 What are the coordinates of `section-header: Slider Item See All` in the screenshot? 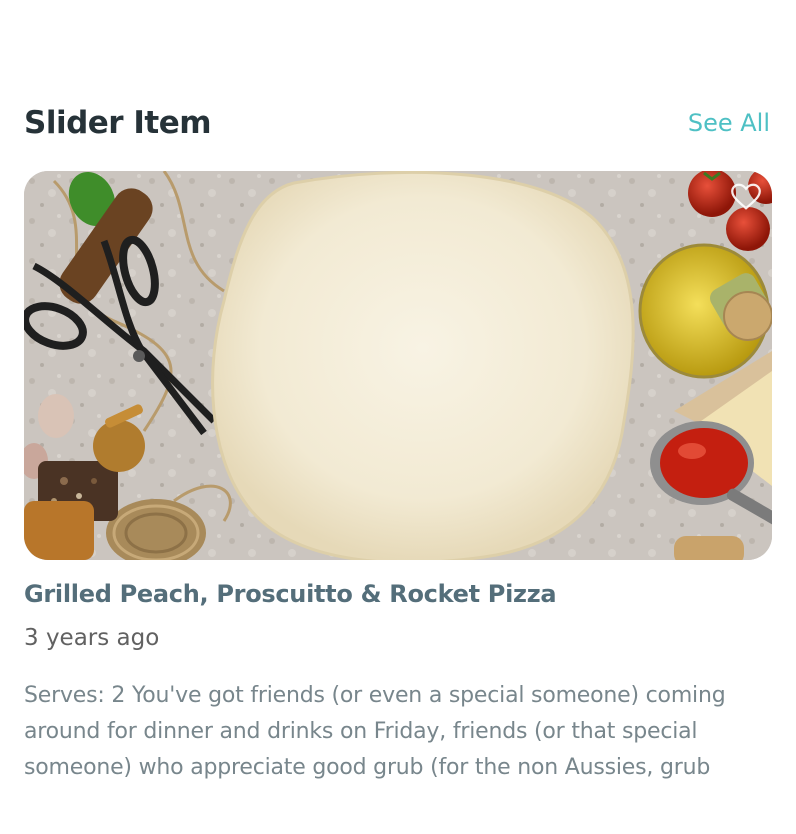 It's located at (398, 123).